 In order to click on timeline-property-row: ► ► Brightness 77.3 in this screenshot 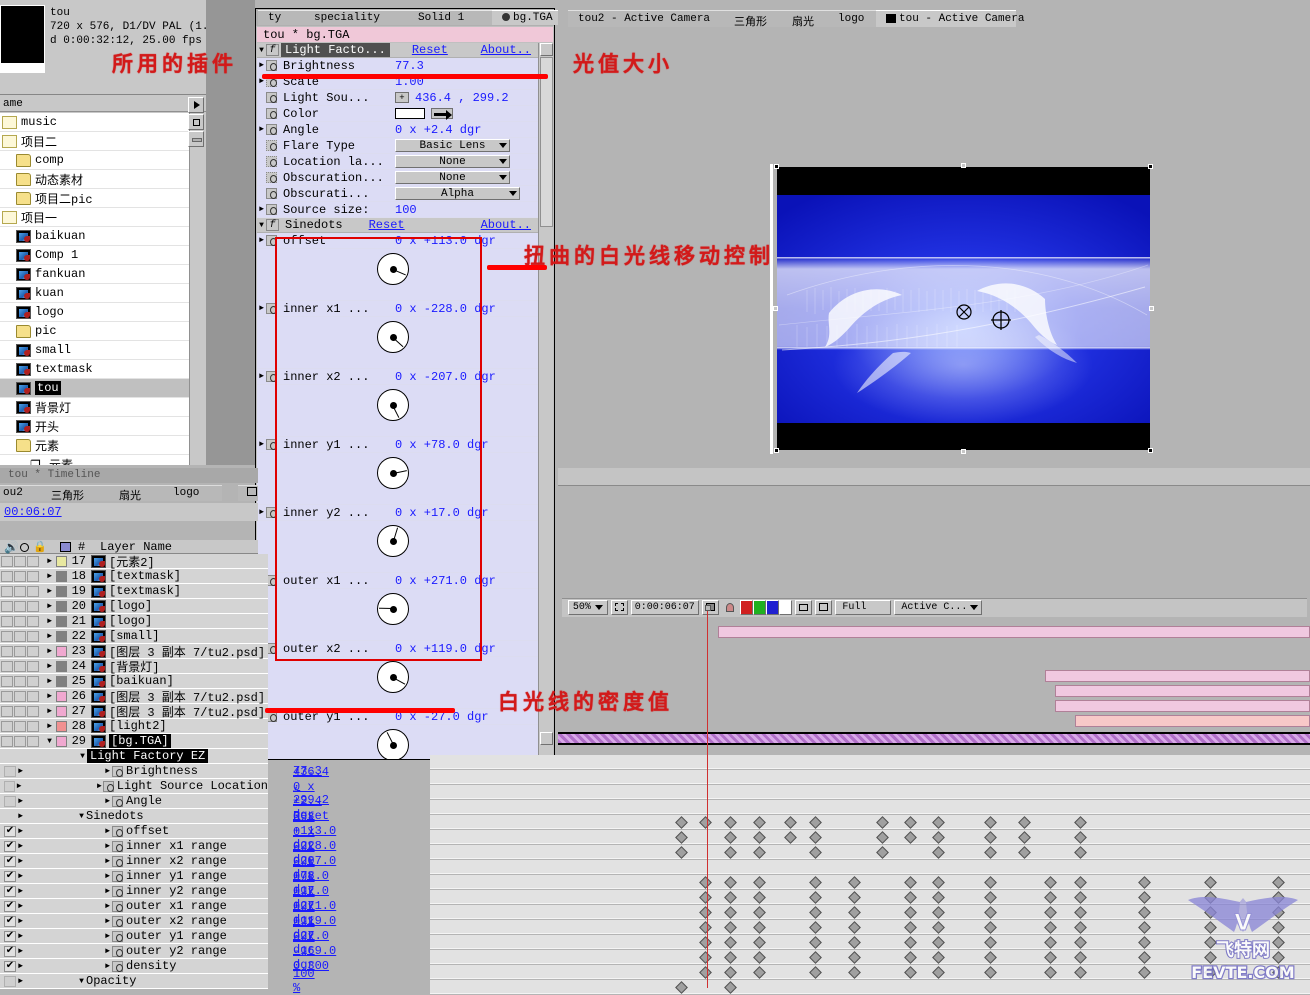, I will do `click(161, 771)`.